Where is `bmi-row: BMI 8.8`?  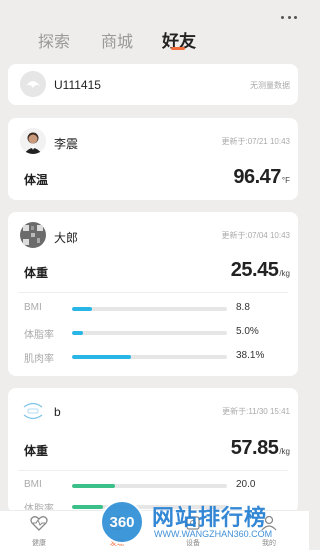
bmi-row: BMI 8.8 is located at coordinates (157, 309).